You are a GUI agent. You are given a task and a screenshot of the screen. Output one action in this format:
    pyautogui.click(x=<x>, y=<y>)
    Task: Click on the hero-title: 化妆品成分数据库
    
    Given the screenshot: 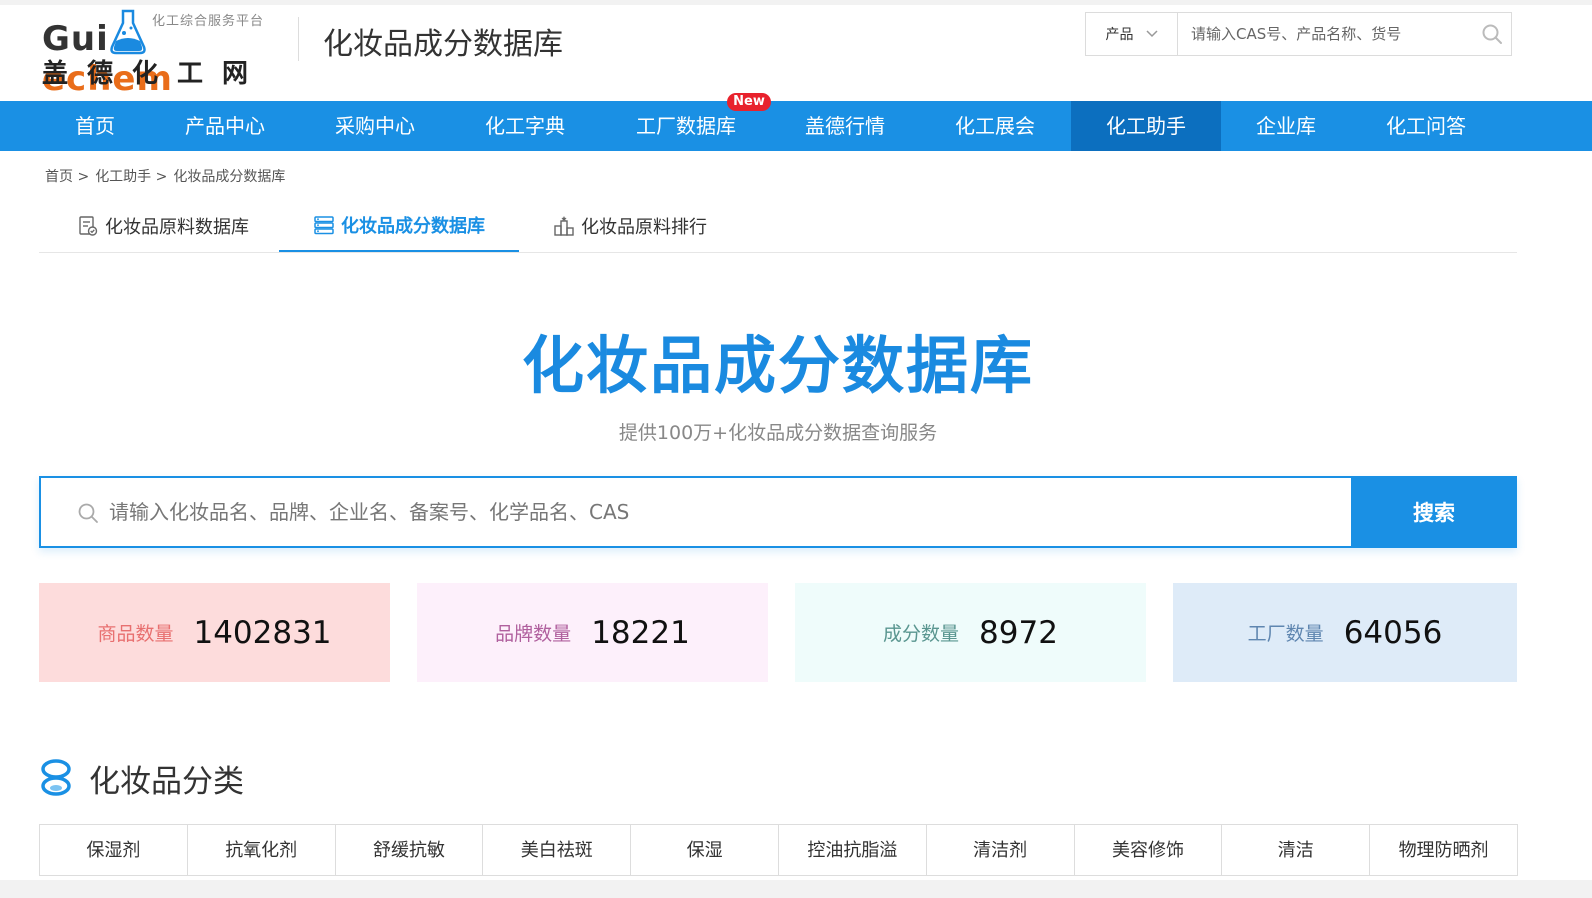 What is the action you would take?
    pyautogui.click(x=777, y=365)
    